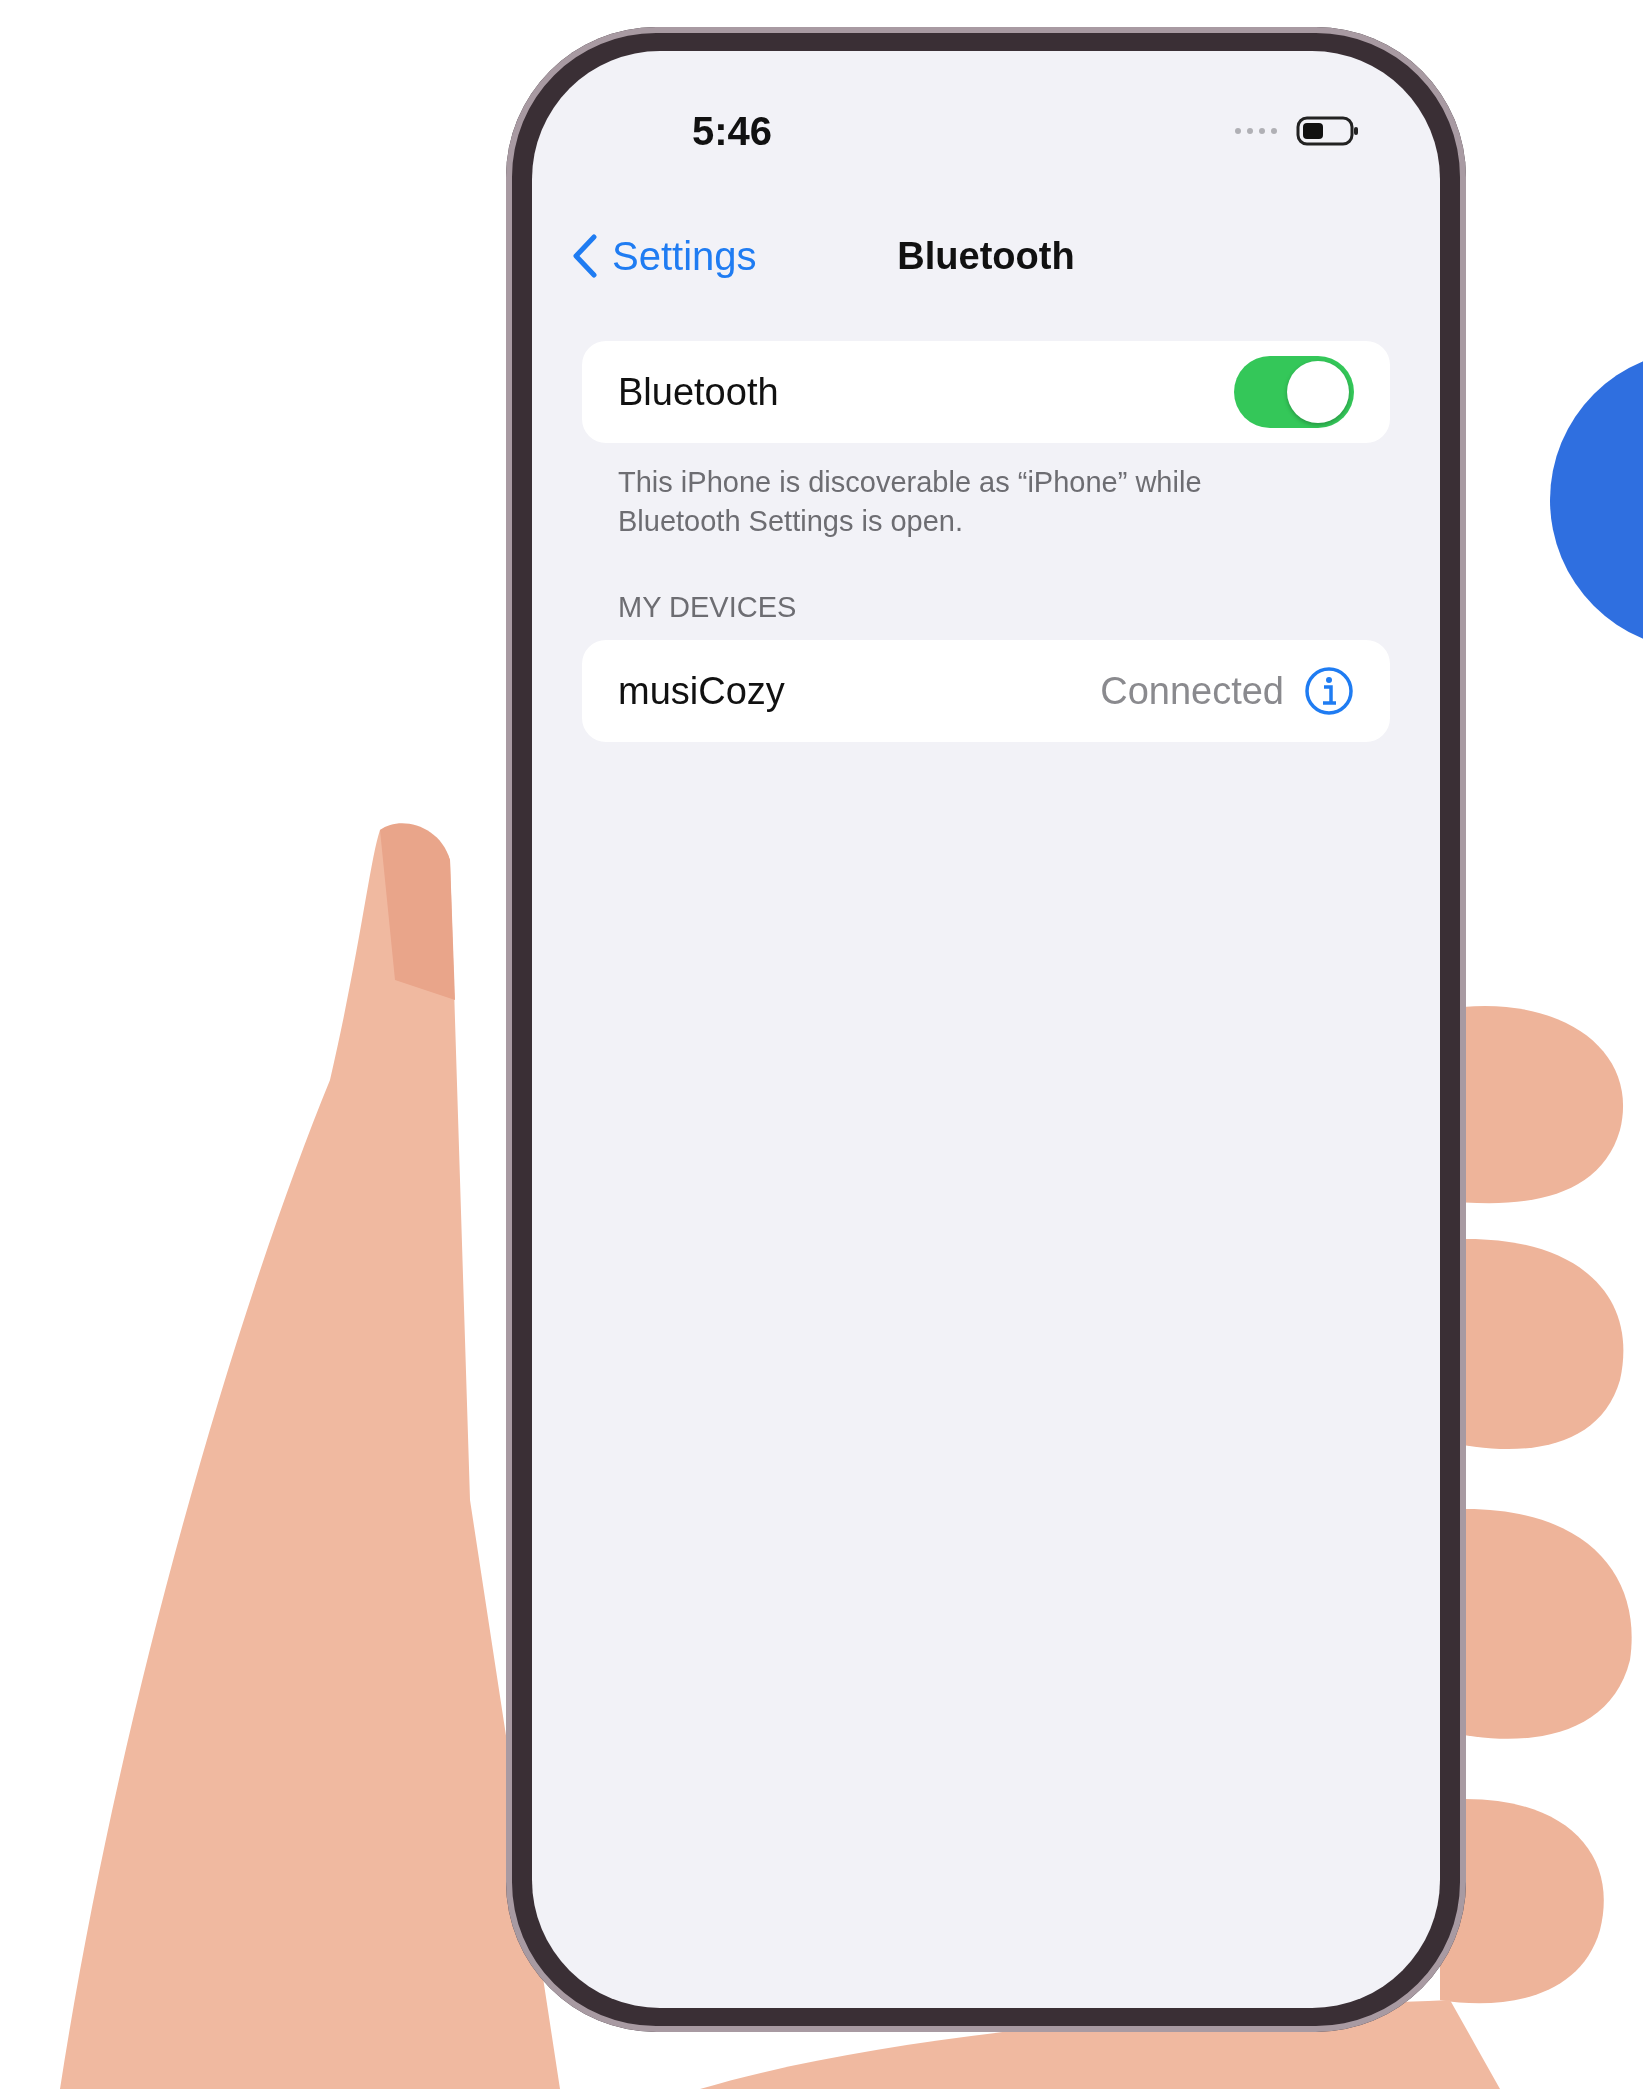 This screenshot has width=1643, height=2089. What do you see at coordinates (701, 691) in the screenshot?
I see `device-name: musiCozy` at bounding box center [701, 691].